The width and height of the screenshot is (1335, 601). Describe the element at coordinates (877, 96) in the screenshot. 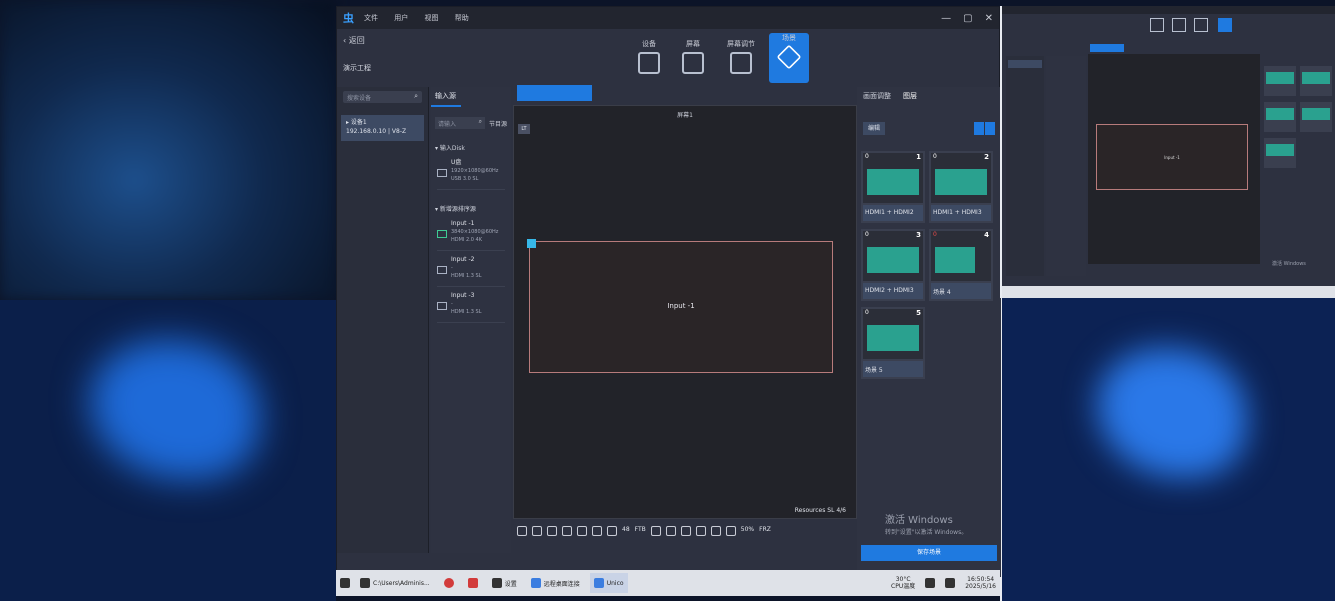

I see `tab-picture-adjust: 画面调整` at that location.